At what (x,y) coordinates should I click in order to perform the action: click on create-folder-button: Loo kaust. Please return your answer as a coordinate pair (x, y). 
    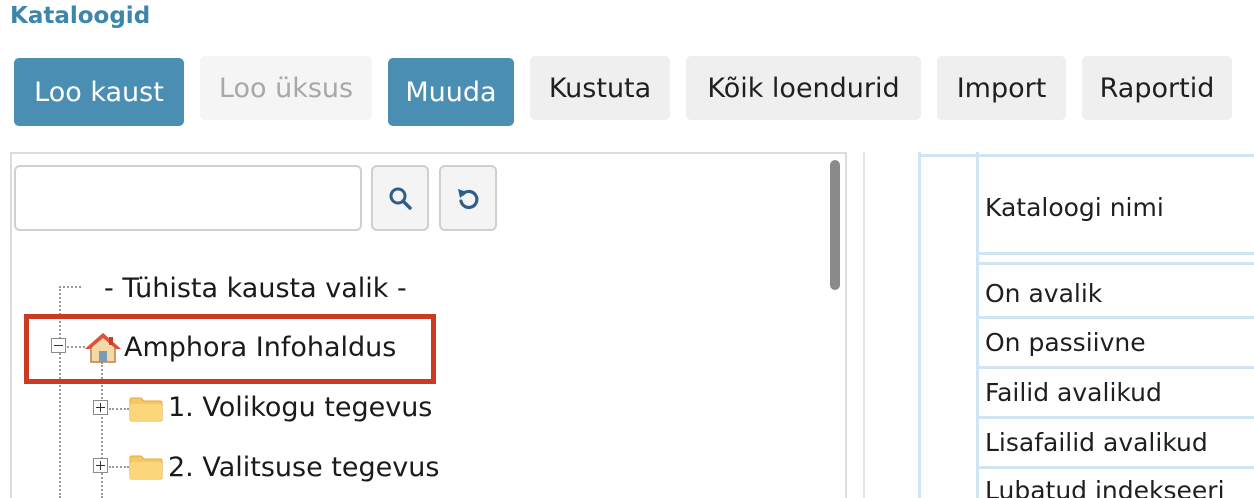
    Looking at the image, I should click on (99, 92).